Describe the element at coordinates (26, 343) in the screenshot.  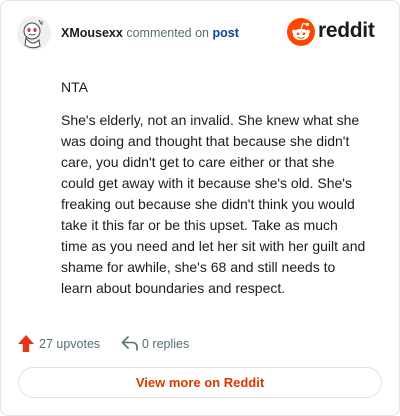
I see `upvote-arrow-icon` at that location.